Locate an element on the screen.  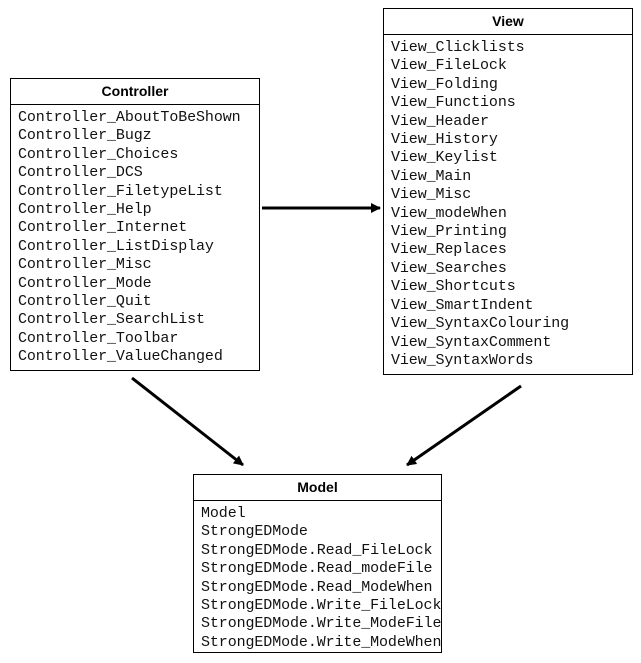
model-item: Model is located at coordinates (223, 513).